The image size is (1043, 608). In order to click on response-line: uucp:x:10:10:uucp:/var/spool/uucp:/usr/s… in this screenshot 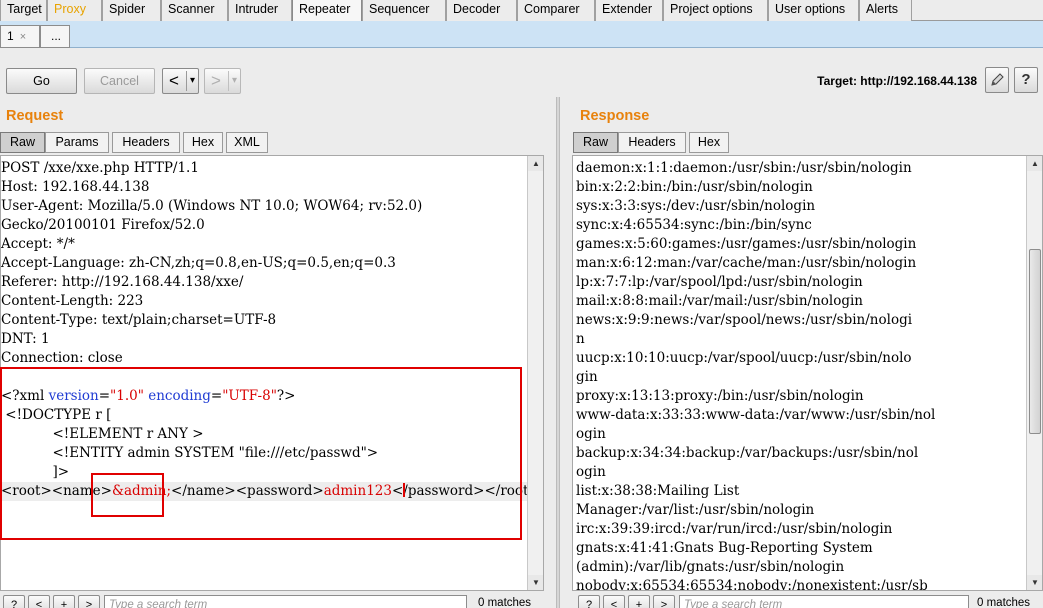, I will do `click(744, 358)`.